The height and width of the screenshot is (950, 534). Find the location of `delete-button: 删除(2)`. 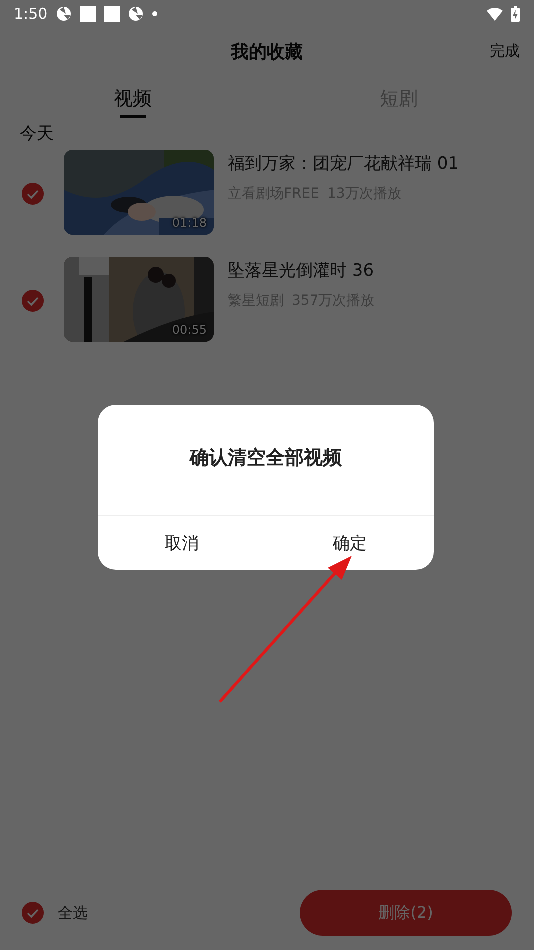

delete-button: 删除(2) is located at coordinates (406, 913).